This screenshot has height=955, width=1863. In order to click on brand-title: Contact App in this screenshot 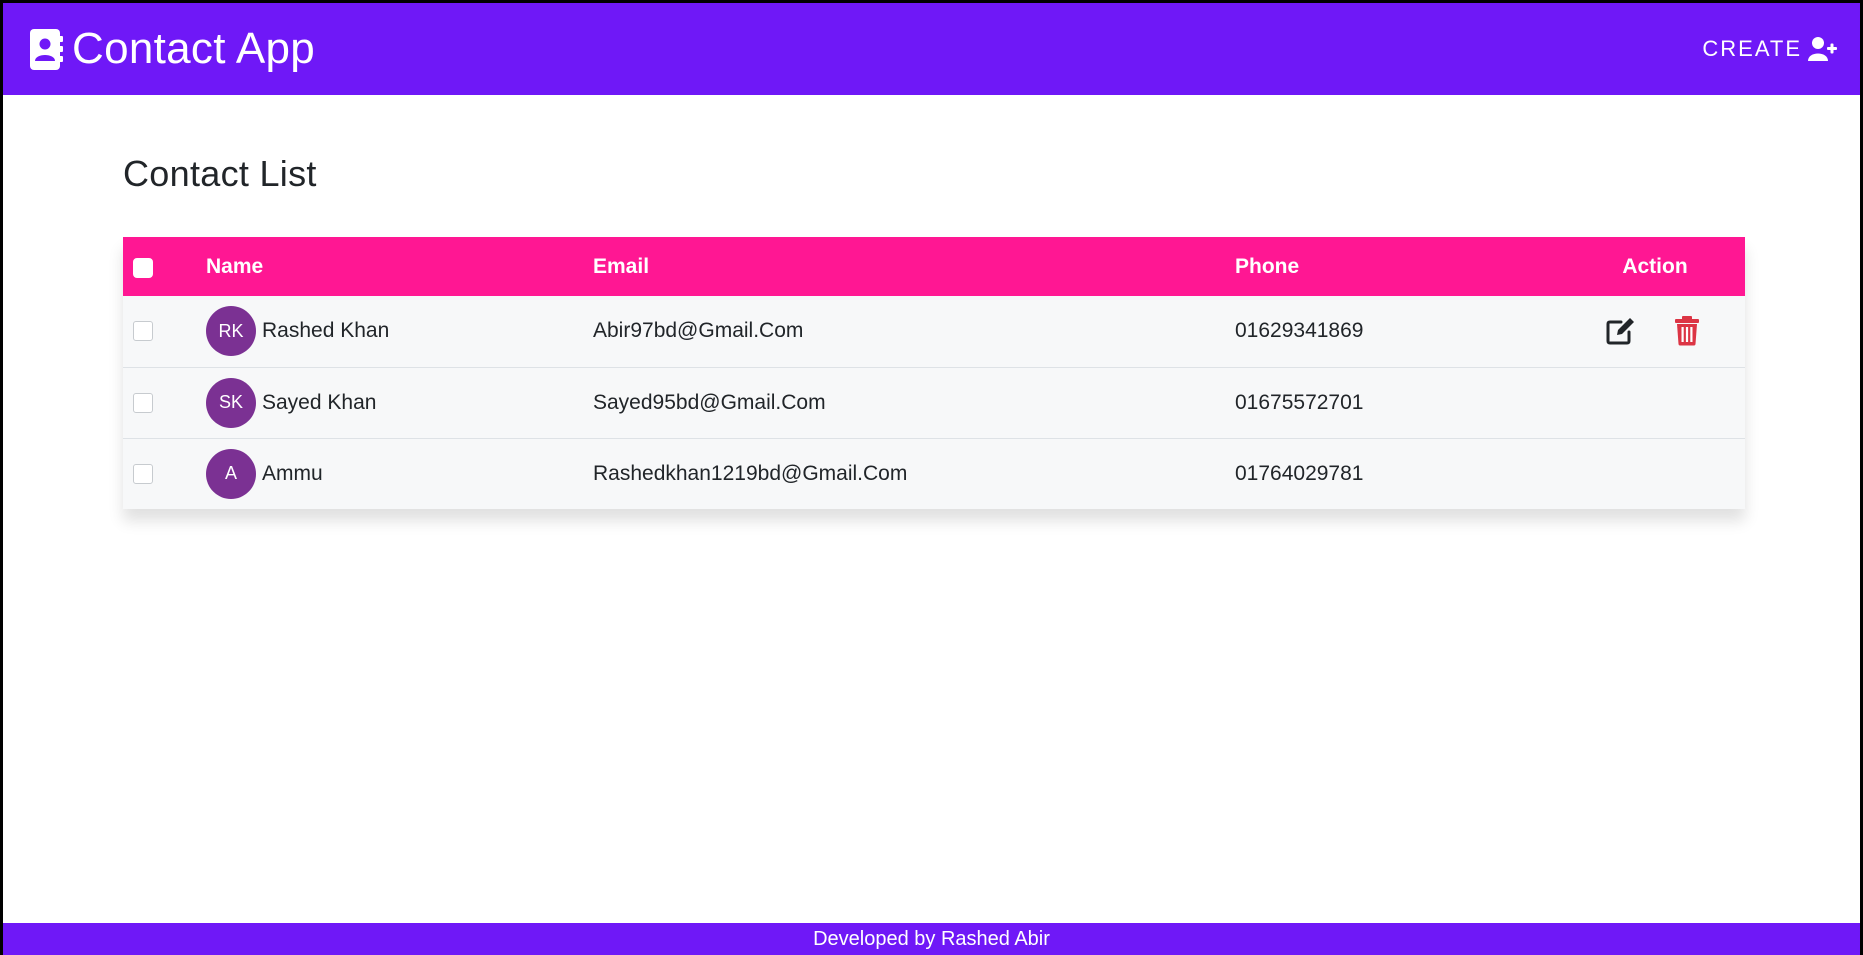, I will do `click(194, 48)`.